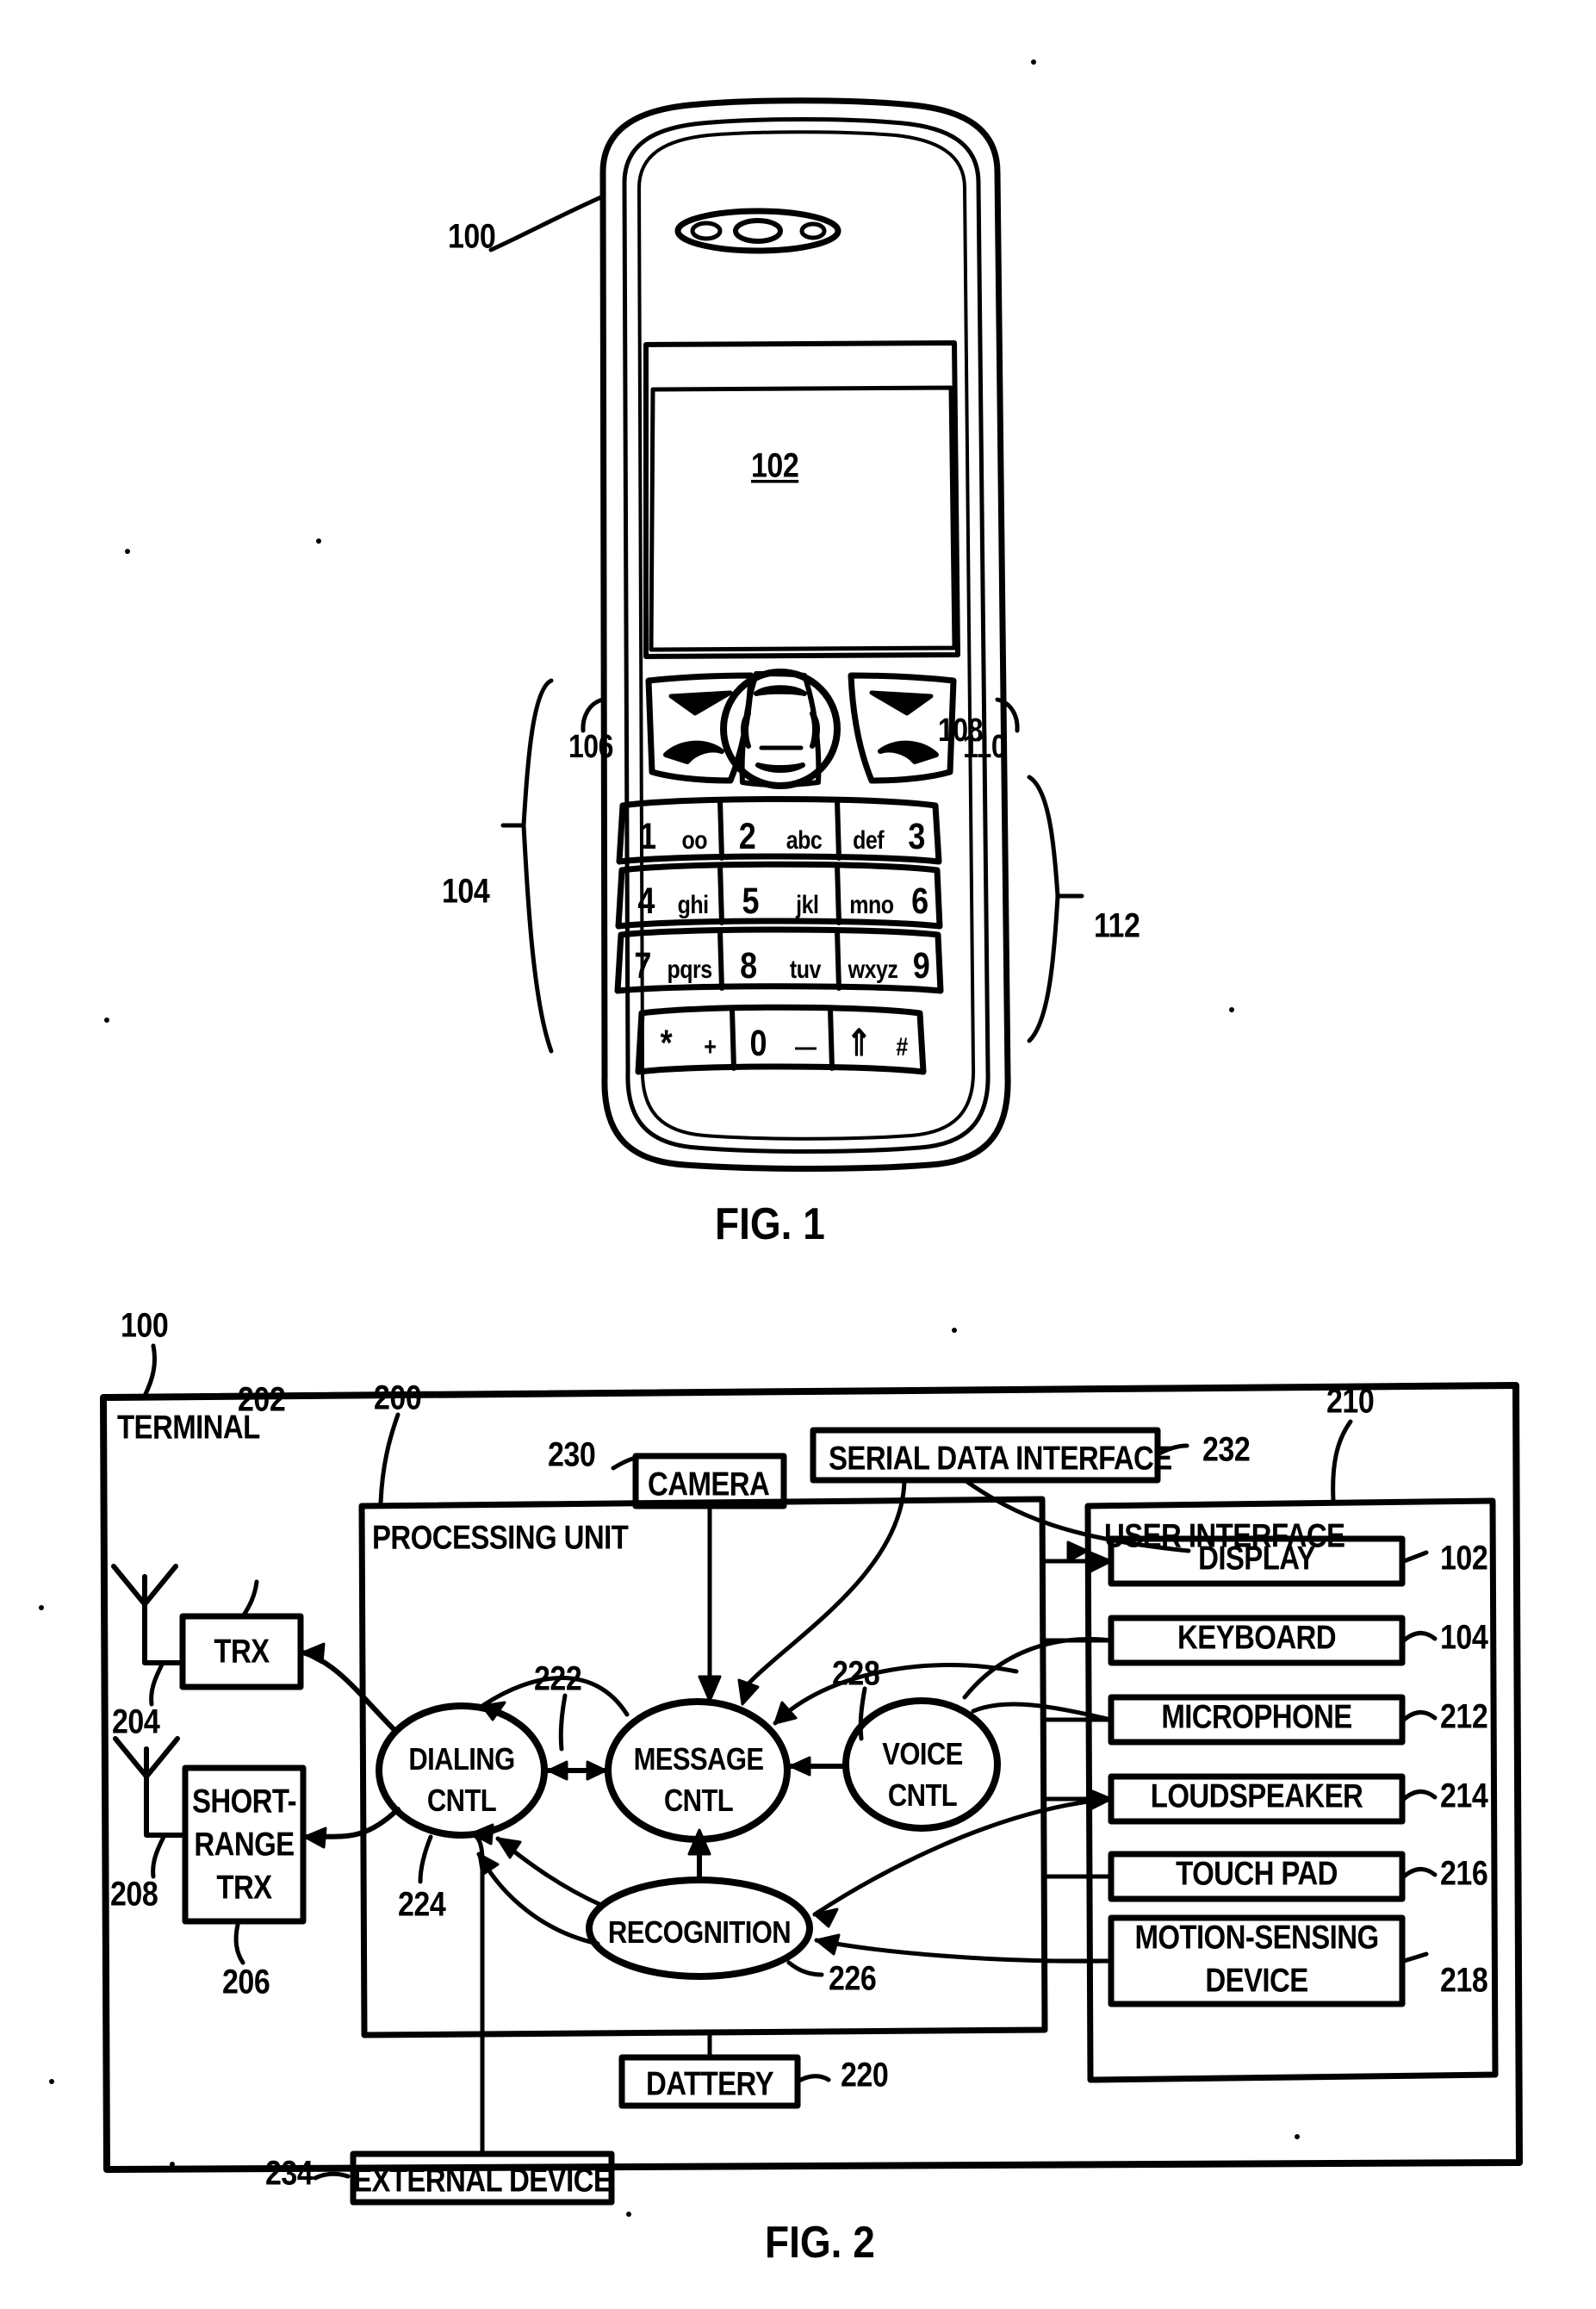 The height and width of the screenshot is (2309, 1596). What do you see at coordinates (1350, 1401) in the screenshot?
I see `ref-210: 210` at bounding box center [1350, 1401].